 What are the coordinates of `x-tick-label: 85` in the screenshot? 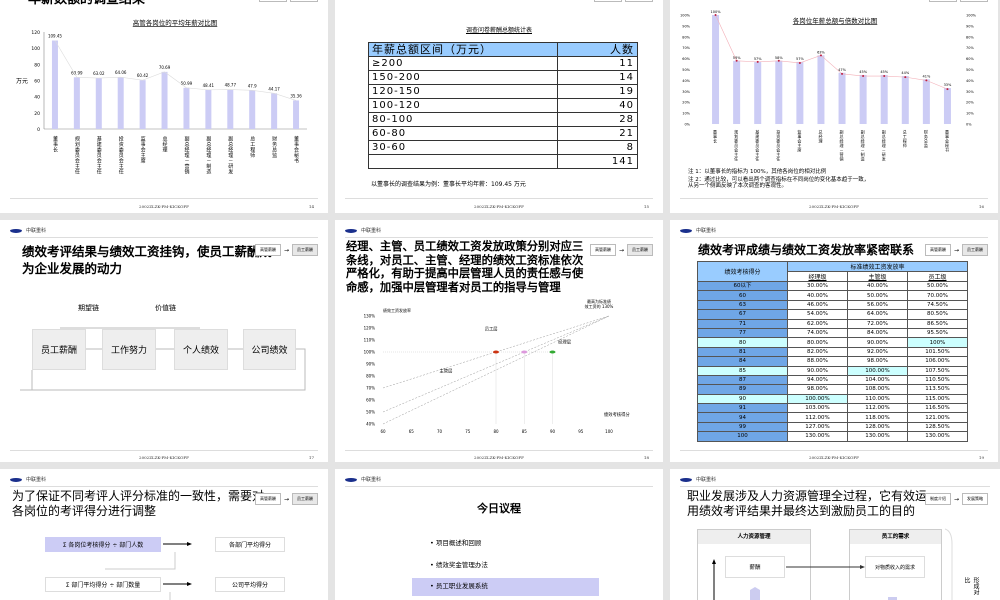 It's located at (525, 431).